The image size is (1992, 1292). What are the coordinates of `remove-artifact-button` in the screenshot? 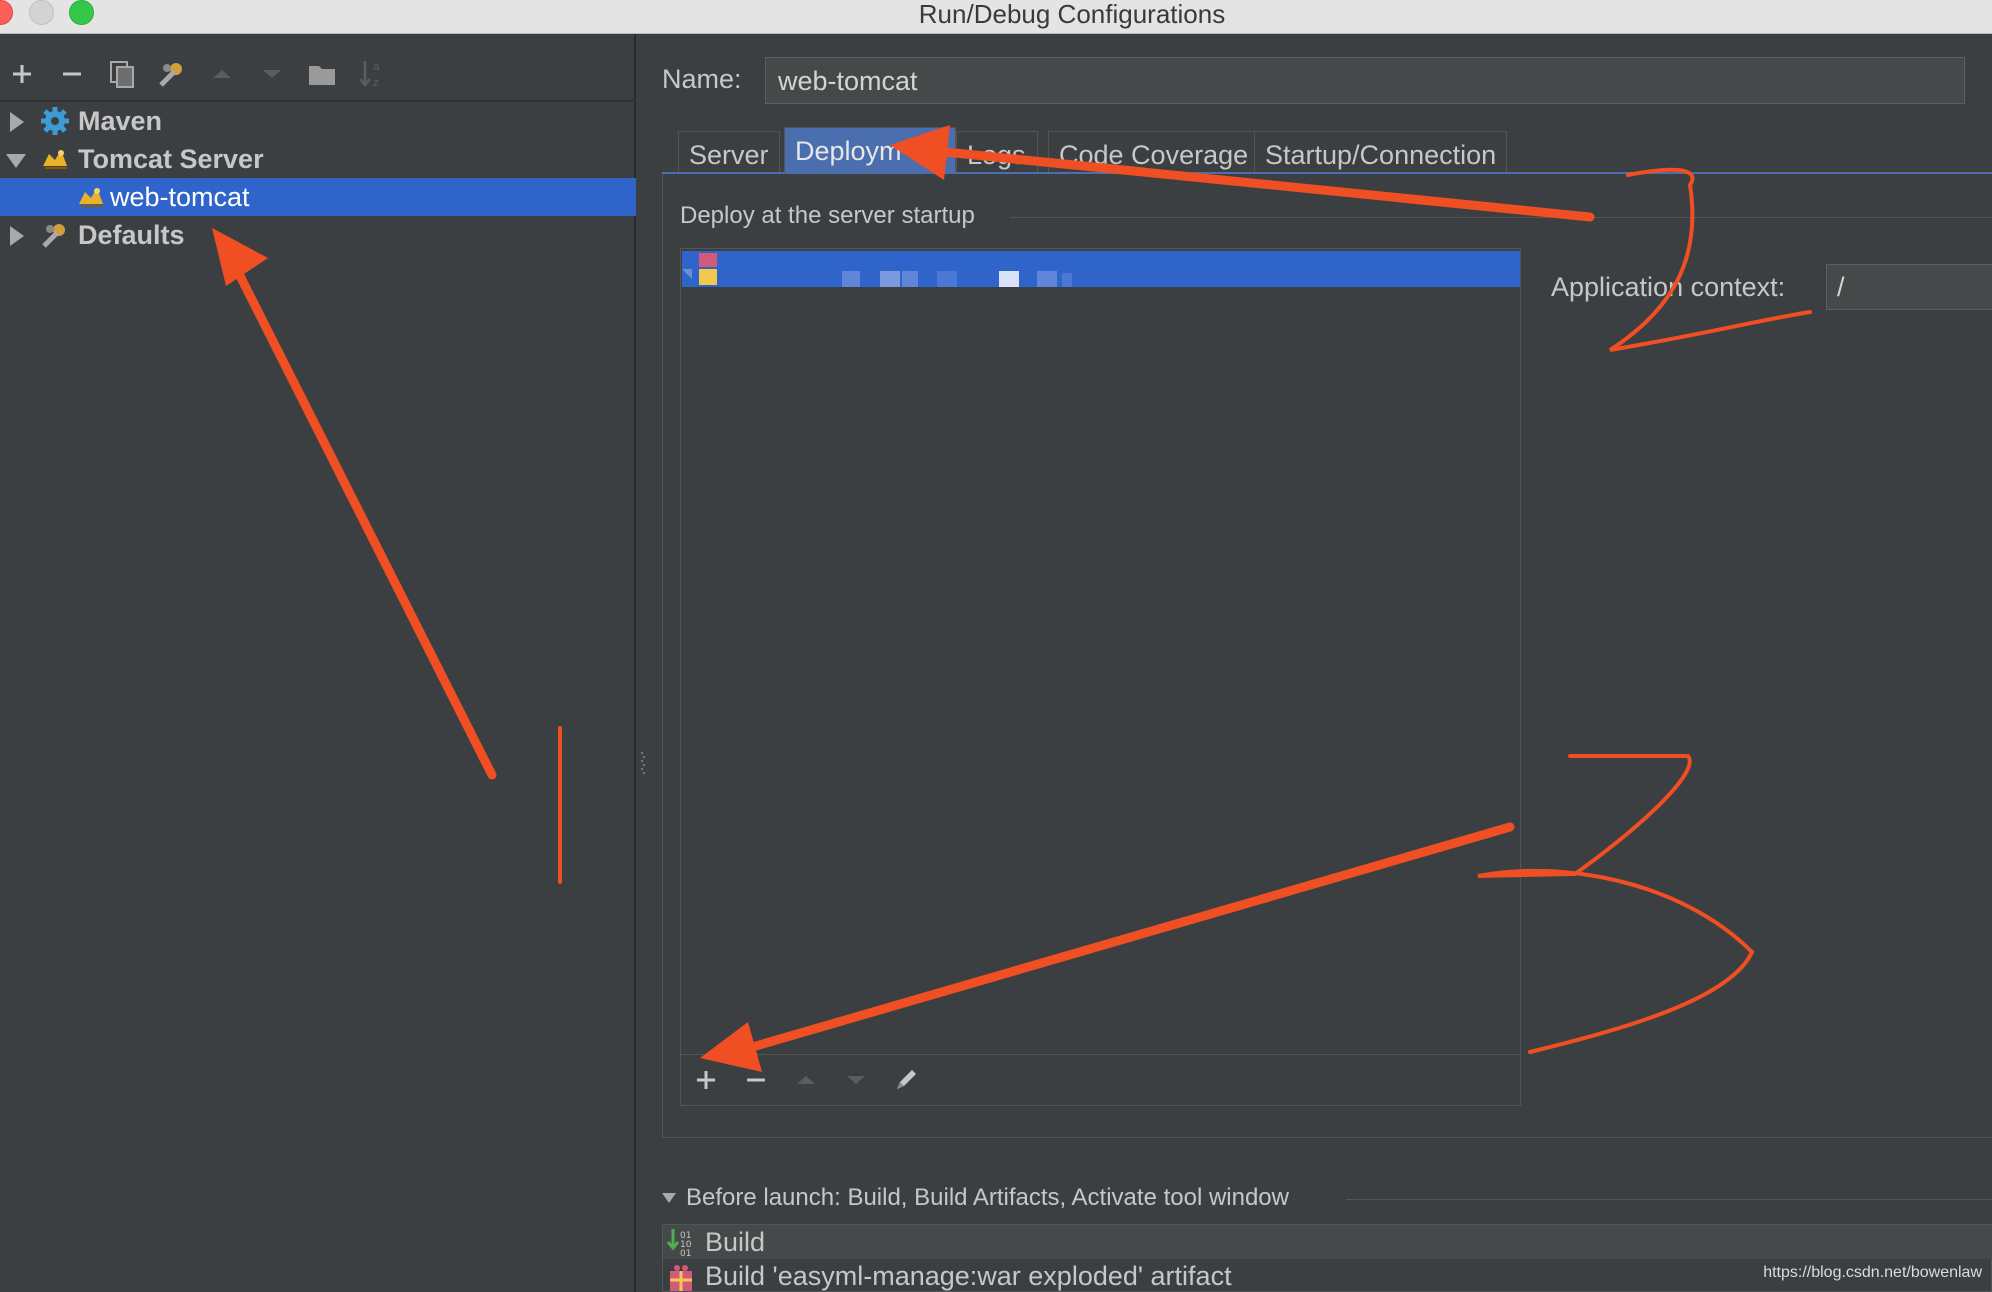 It's located at (756, 1080).